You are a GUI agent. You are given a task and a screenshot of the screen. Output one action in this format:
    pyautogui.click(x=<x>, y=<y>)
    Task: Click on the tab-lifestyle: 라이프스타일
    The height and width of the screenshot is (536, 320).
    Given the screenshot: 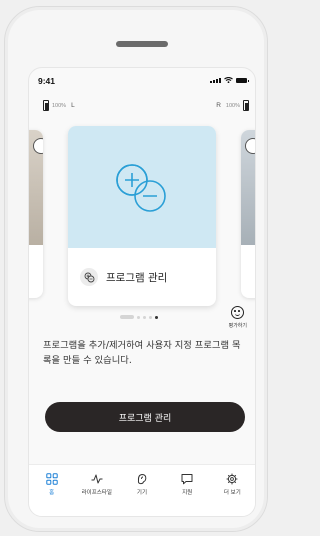 What is the action you would take?
    pyautogui.click(x=97, y=484)
    